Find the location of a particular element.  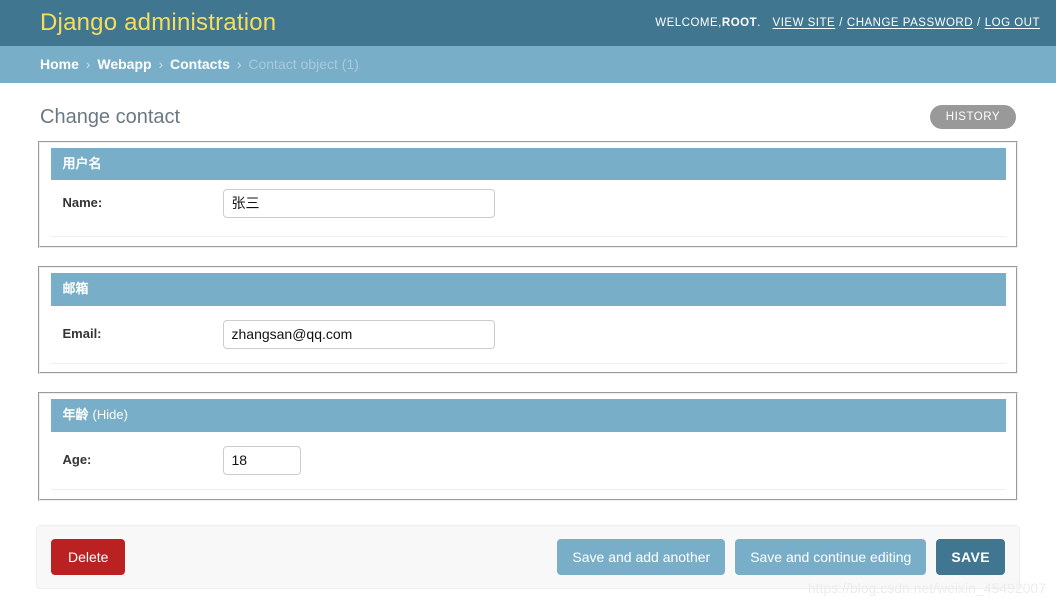

save-button is located at coordinates (970, 556).